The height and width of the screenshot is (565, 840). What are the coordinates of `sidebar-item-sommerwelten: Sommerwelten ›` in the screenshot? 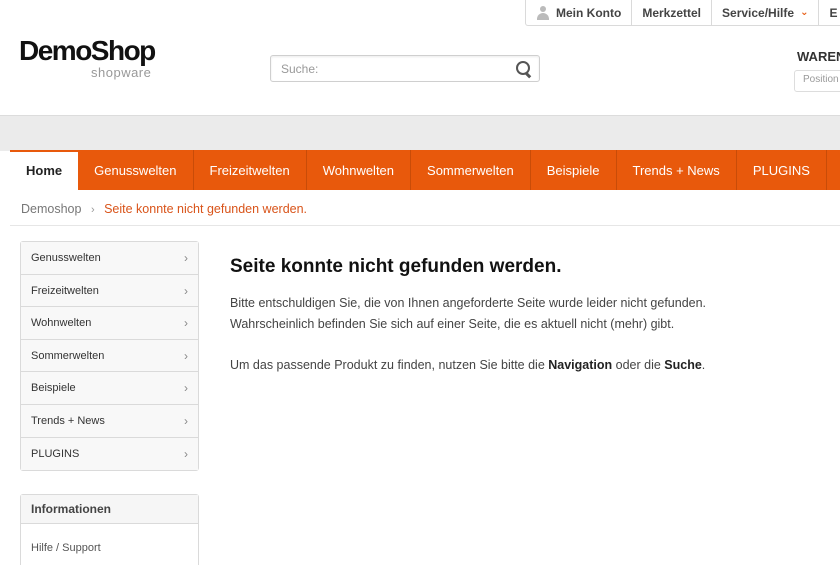 It's located at (109, 356).